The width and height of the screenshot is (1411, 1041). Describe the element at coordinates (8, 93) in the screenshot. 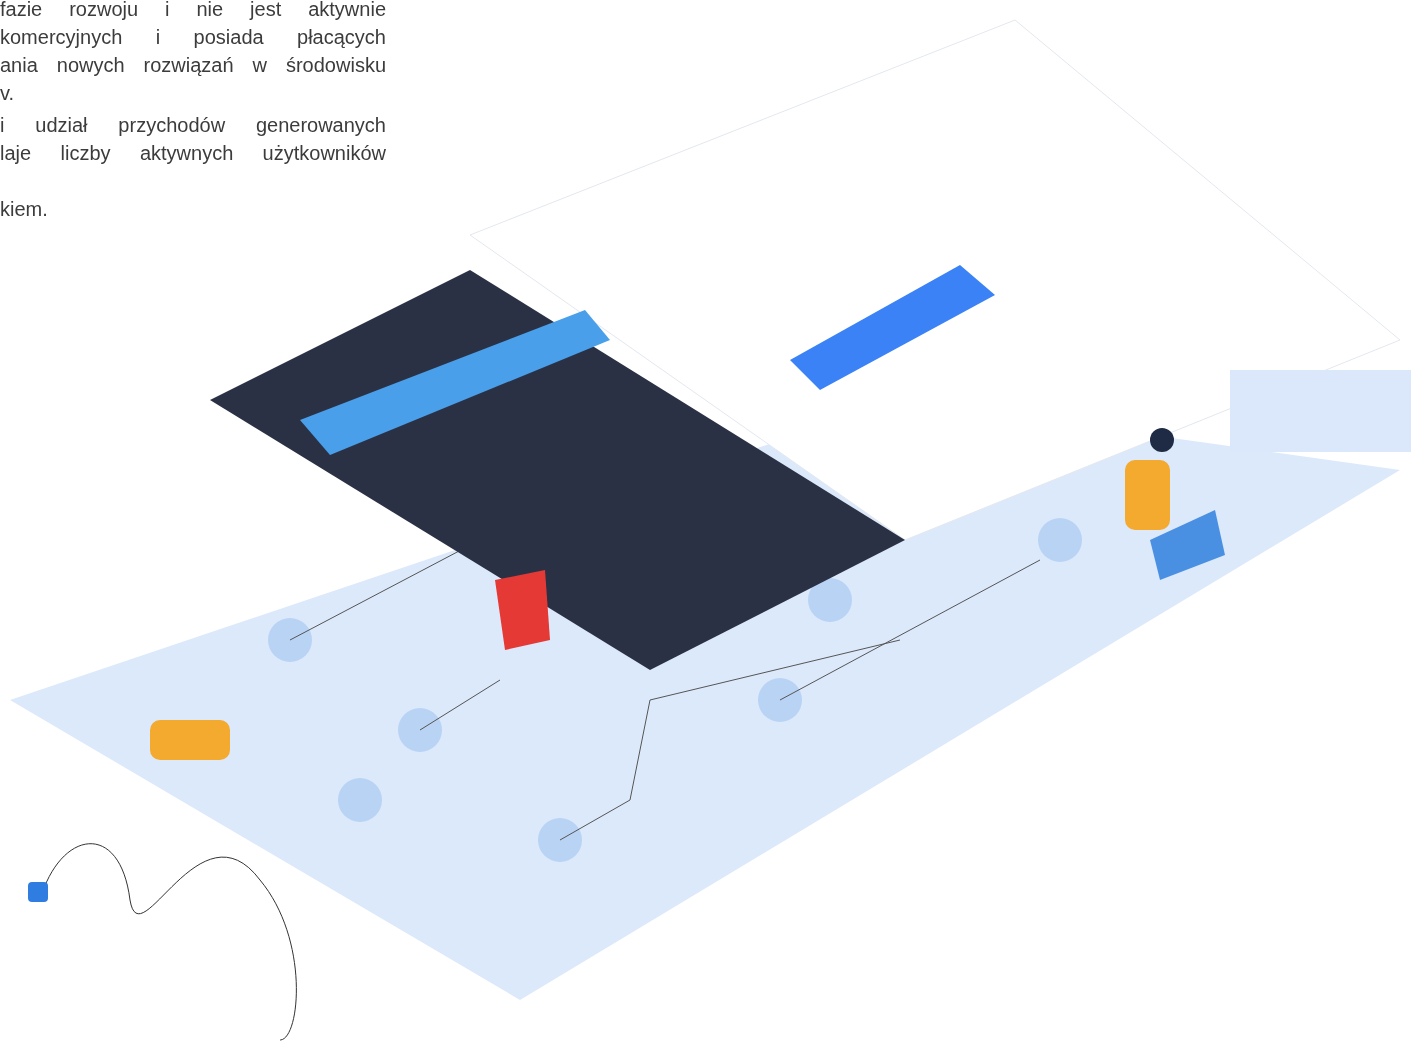

I see `text-line: v.` at that location.